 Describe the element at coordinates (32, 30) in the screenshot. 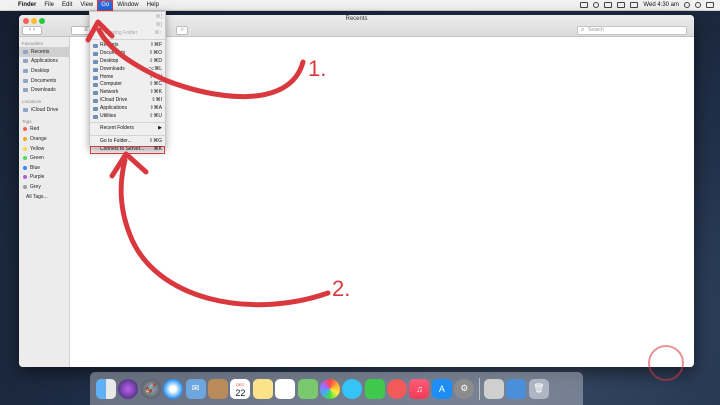

I see `back-forward-buttons: ‹ ›` at that location.